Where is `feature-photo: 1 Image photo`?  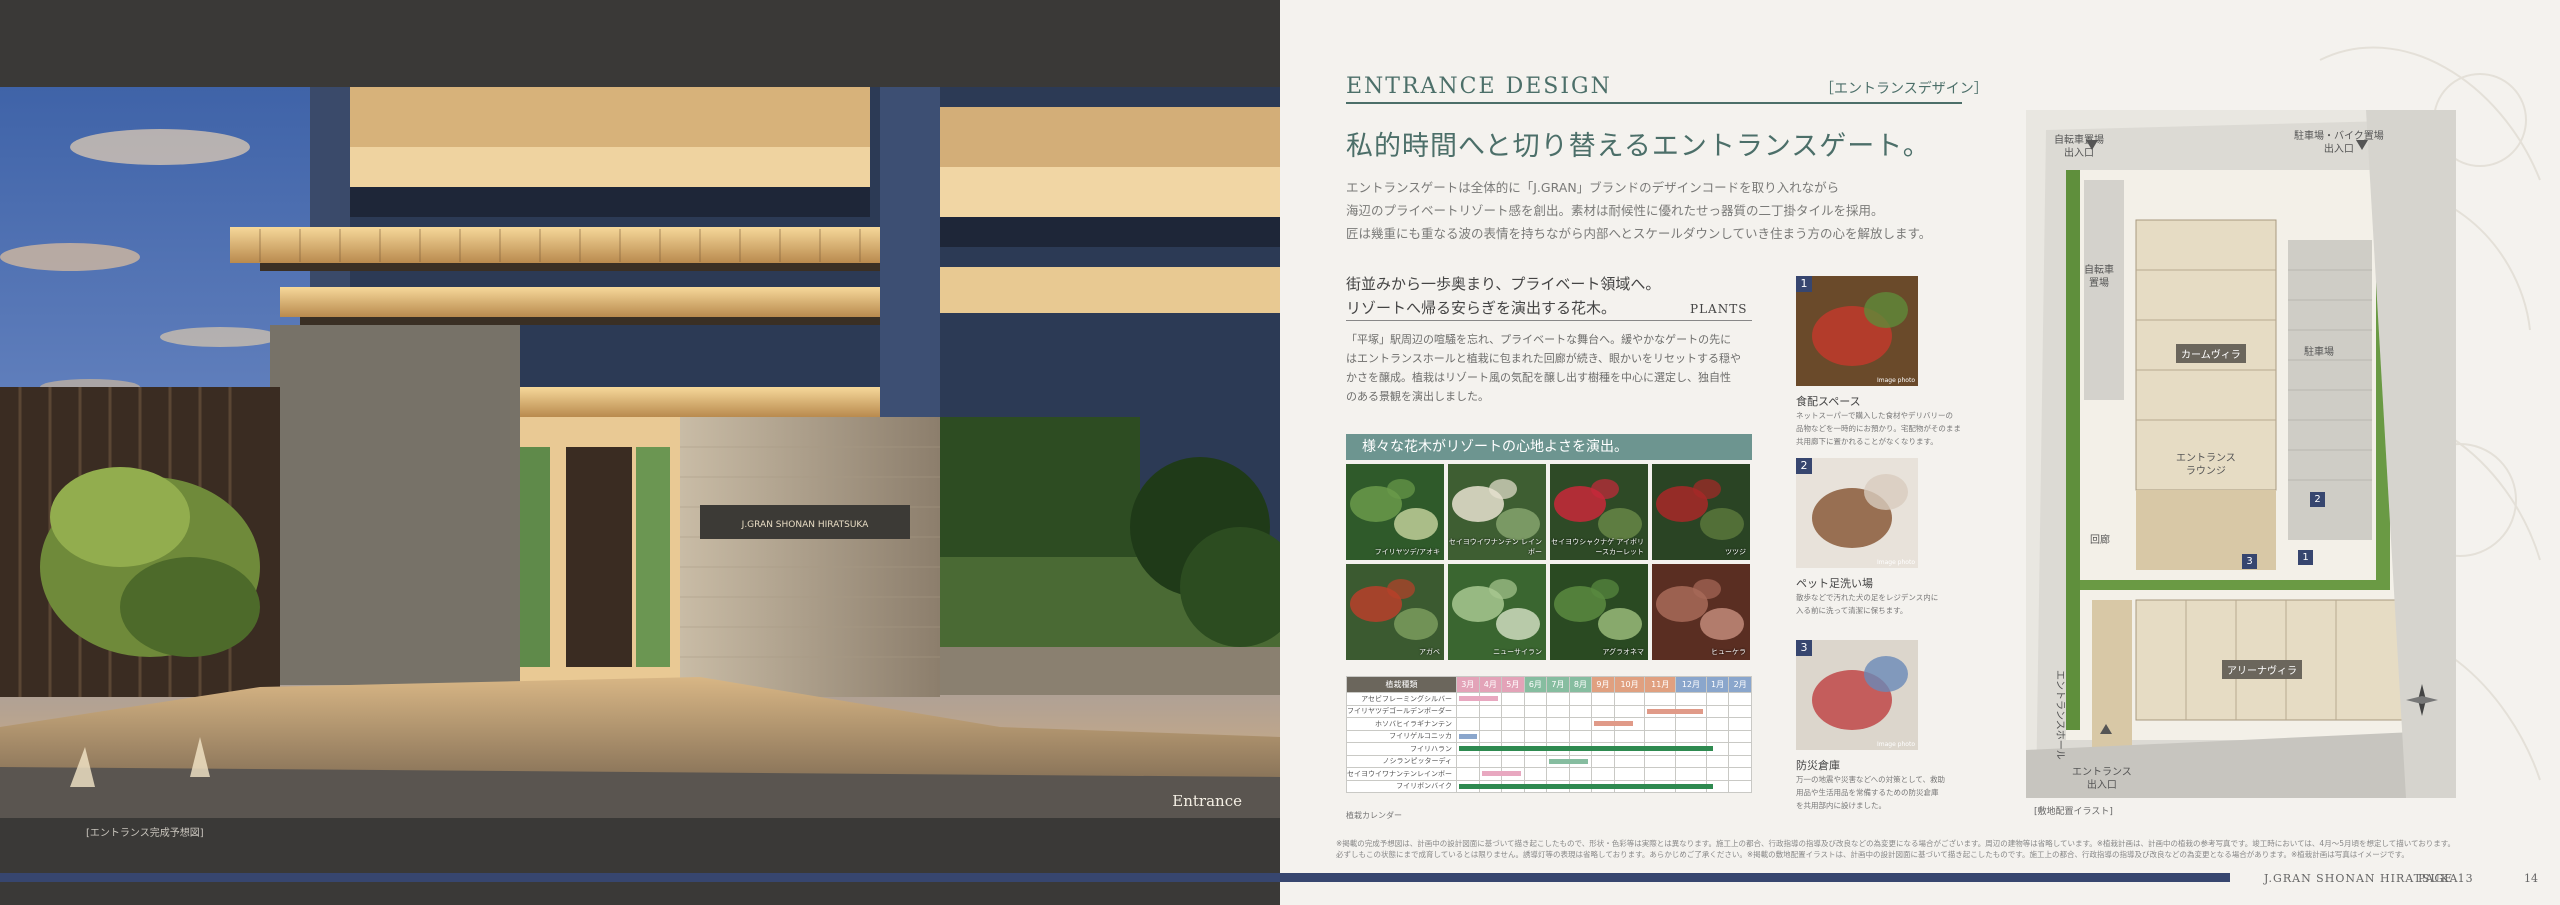
feature-photo: 1 Image photo is located at coordinates (1857, 331).